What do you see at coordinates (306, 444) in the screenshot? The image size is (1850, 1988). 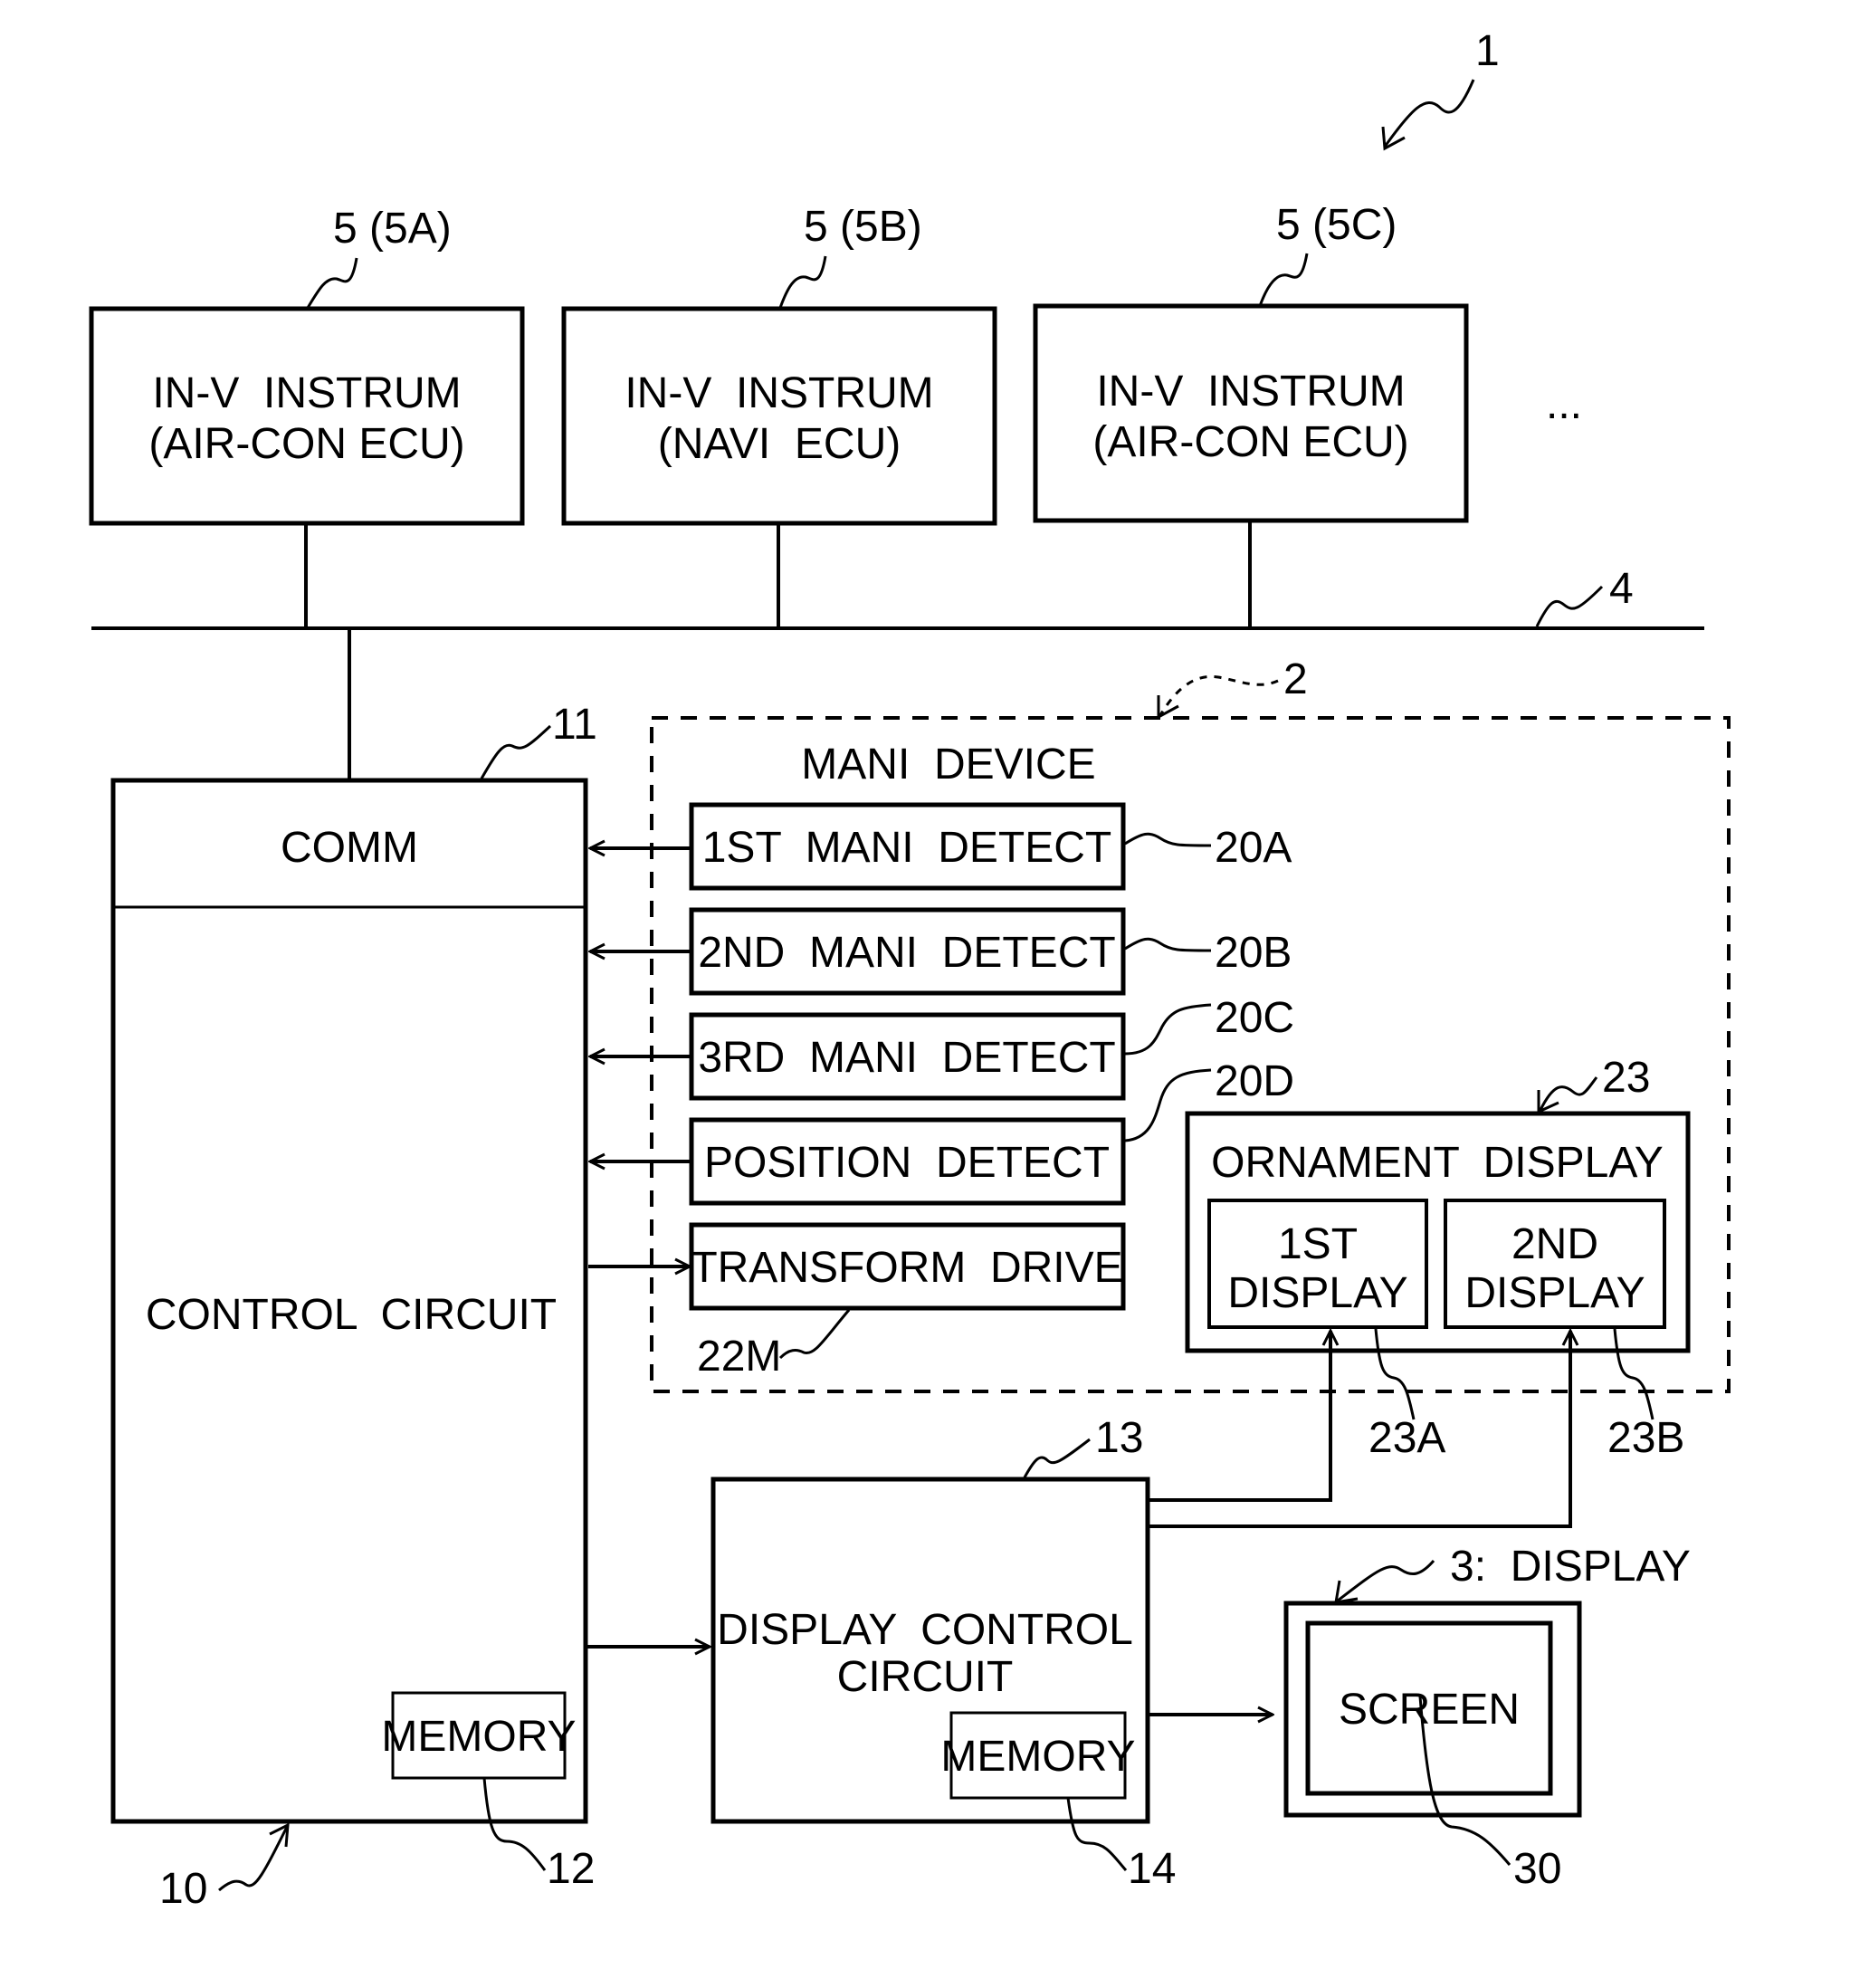 I see `instrument-5a-line2: (AIR-CON ECU)` at bounding box center [306, 444].